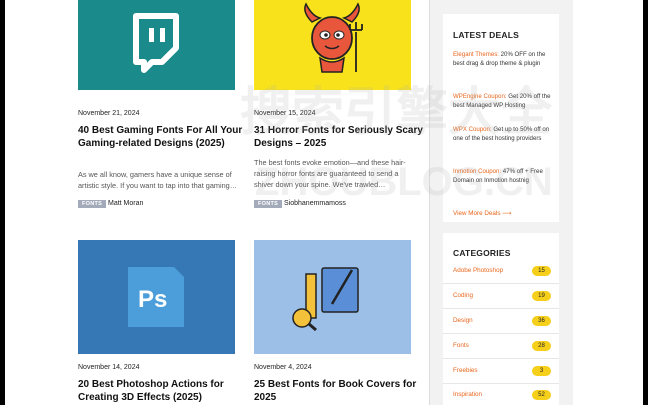 This screenshot has height=405, width=648. I want to click on deal-name: Elegant Themes:, so click(476, 54).